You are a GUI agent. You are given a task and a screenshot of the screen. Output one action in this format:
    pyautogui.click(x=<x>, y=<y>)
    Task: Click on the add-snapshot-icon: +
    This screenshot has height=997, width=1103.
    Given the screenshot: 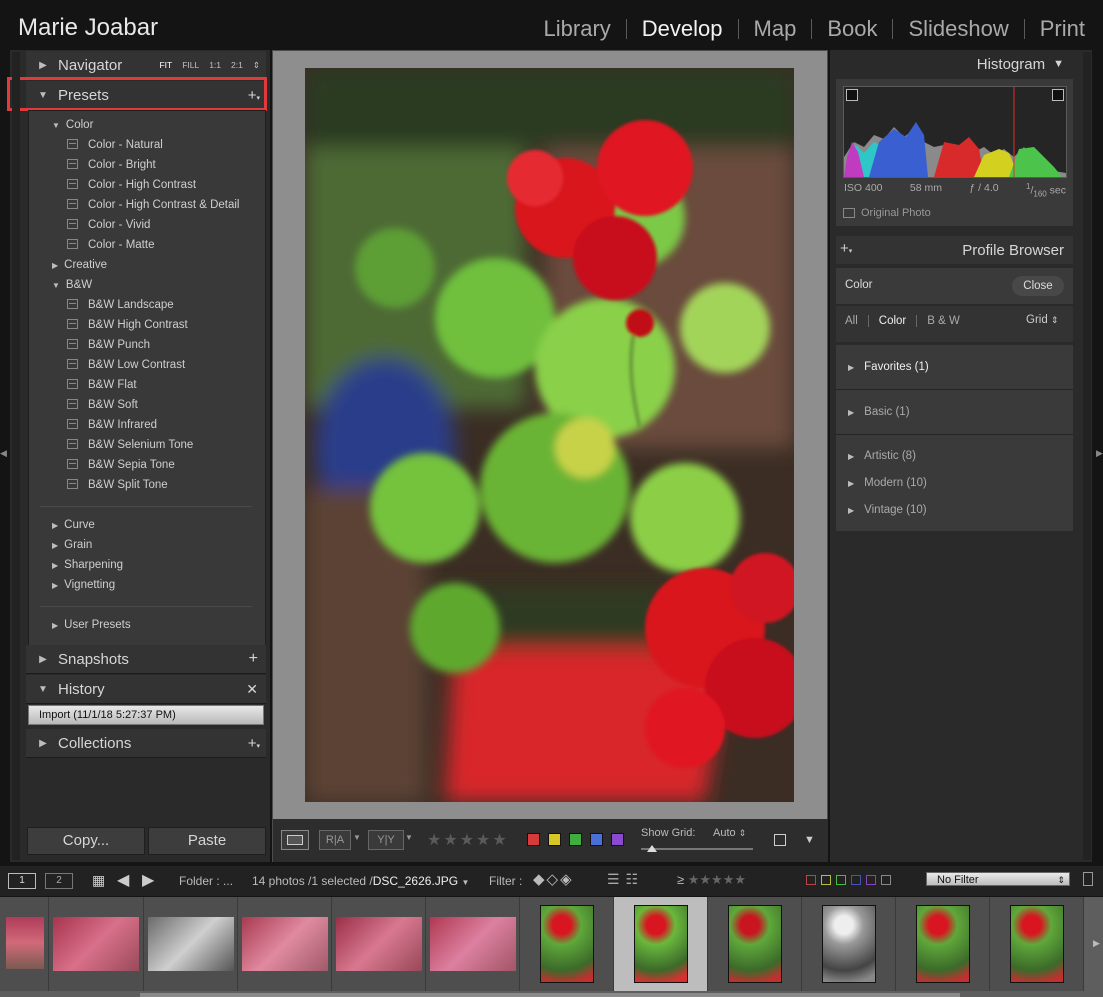 What is the action you would take?
    pyautogui.click(x=253, y=659)
    